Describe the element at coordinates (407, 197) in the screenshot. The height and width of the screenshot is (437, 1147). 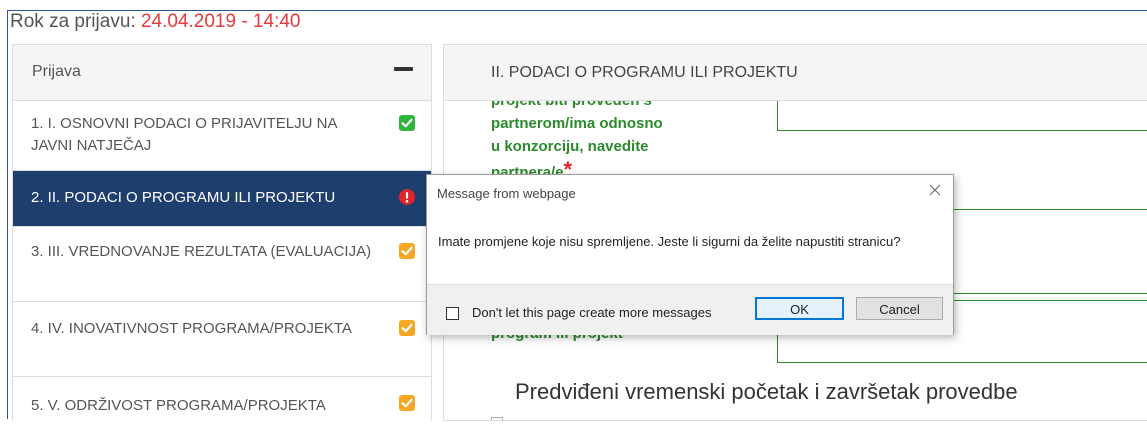
I see `exclamation-icon` at that location.